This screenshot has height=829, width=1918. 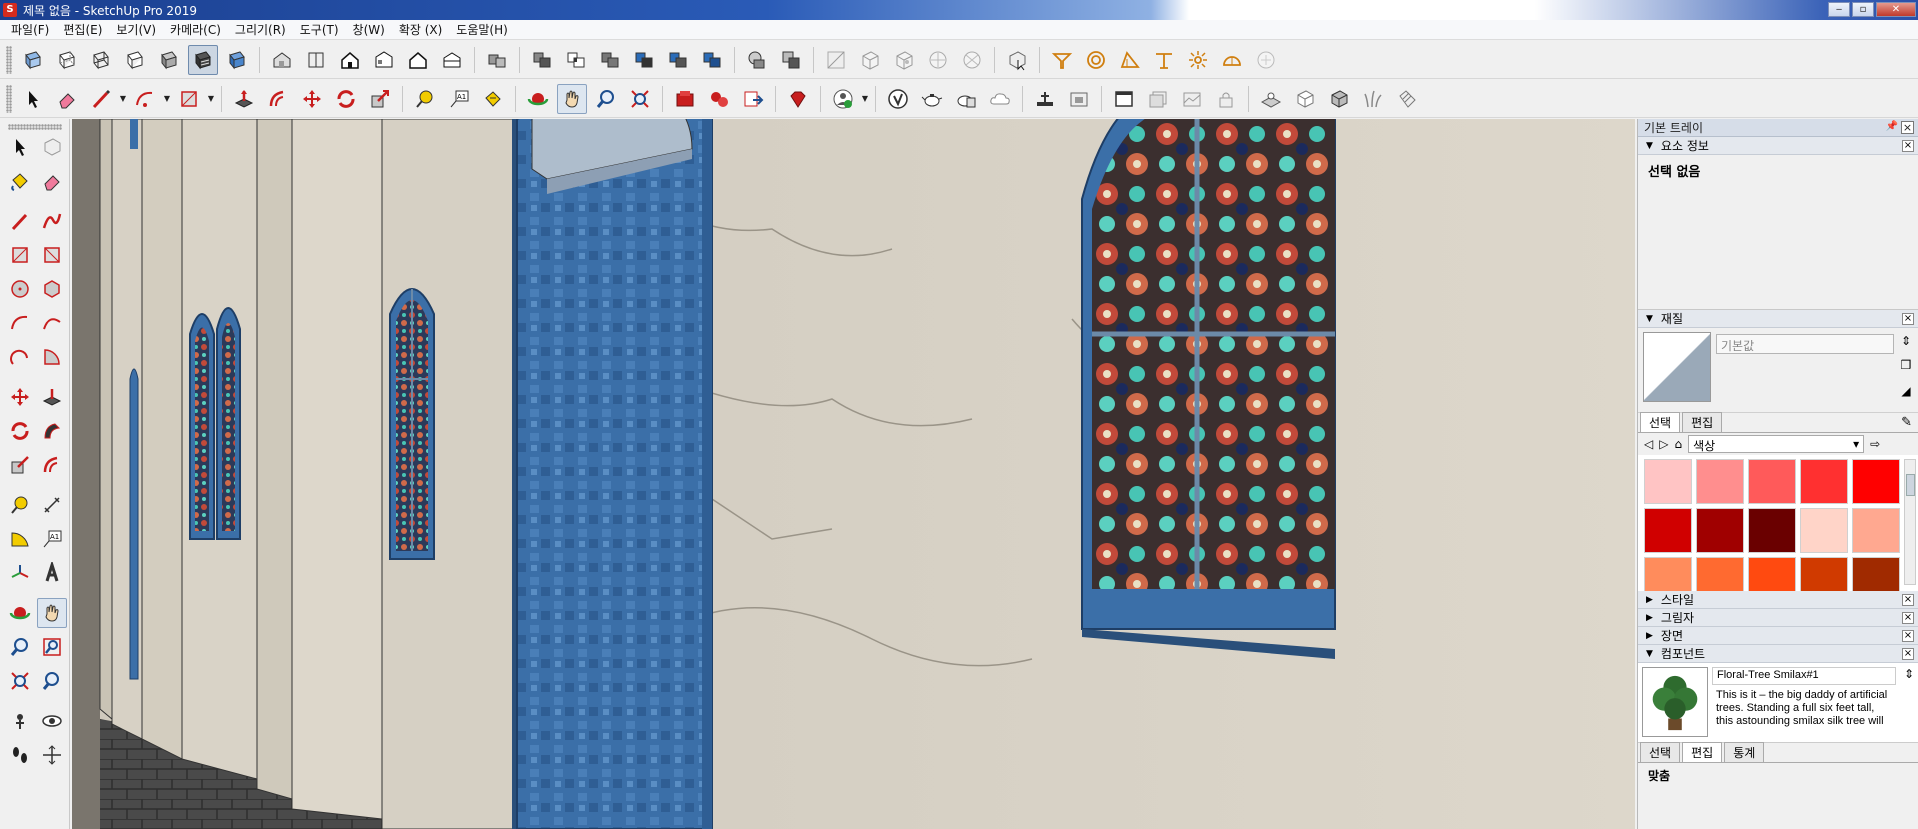 What do you see at coordinates (1744, 752) in the screenshot?
I see `tab-statistics: 통계` at bounding box center [1744, 752].